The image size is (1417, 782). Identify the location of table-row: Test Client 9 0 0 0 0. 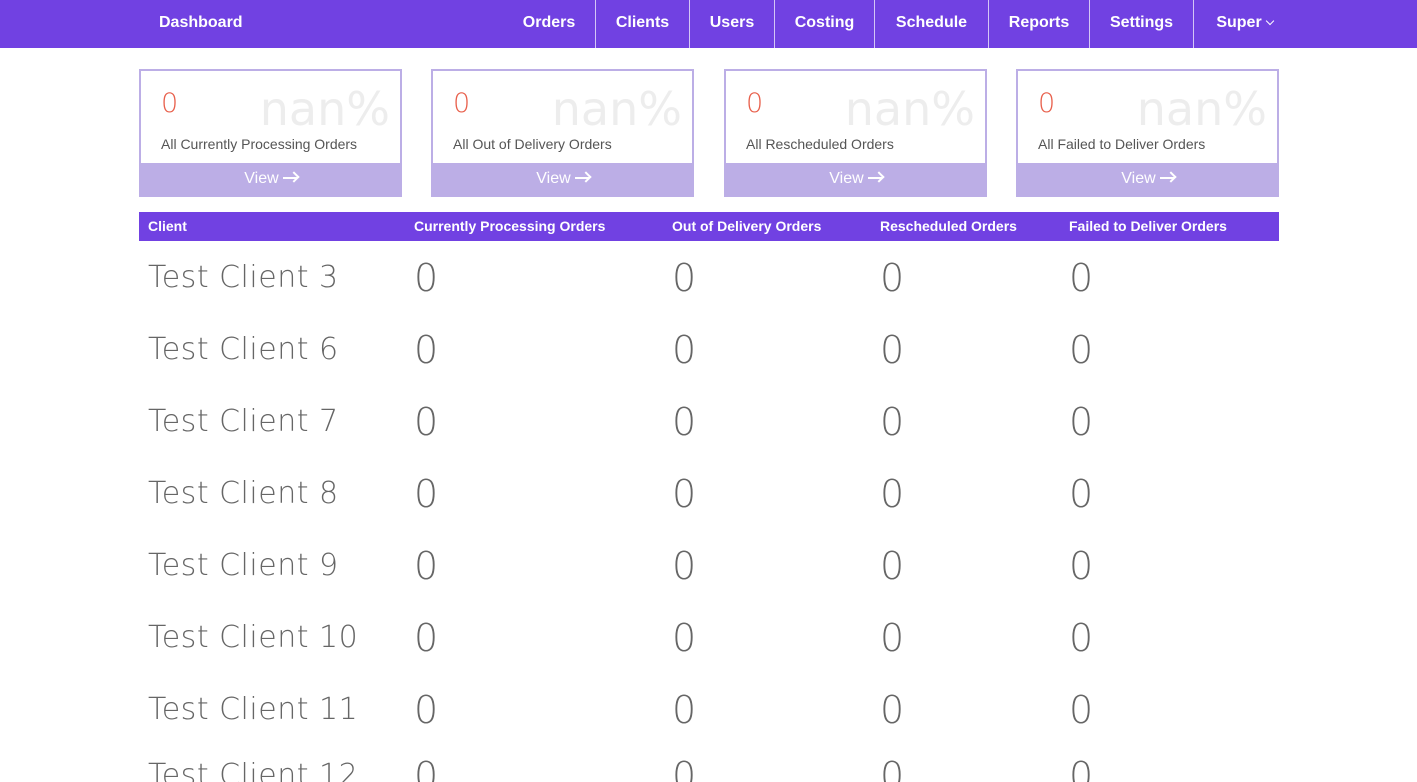
(709, 566).